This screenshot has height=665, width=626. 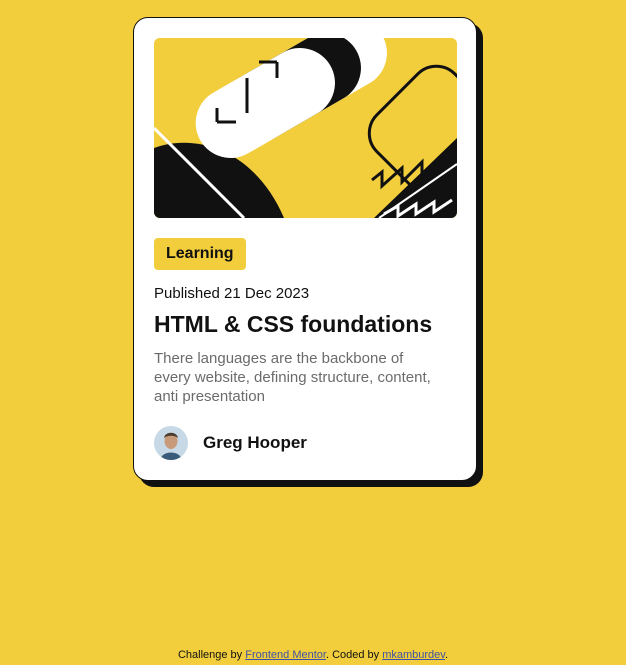 I want to click on card-illustration, so click(x=305, y=128).